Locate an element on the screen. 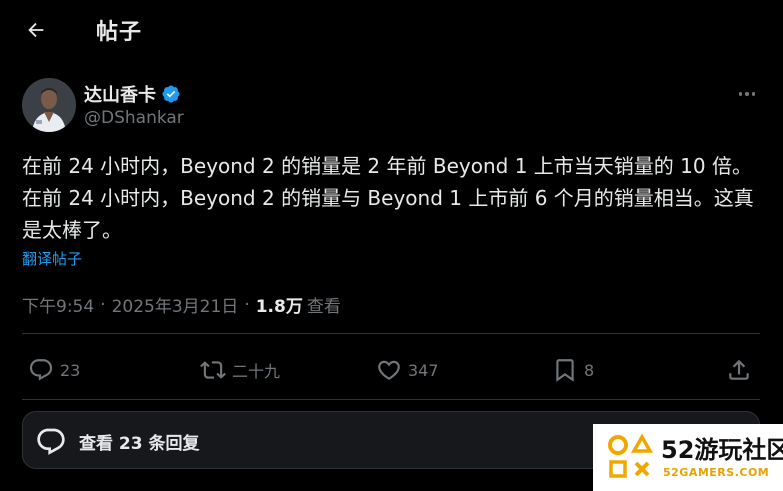 The height and width of the screenshot is (491, 783). repost-button: 二十九 is located at coordinates (240, 370).